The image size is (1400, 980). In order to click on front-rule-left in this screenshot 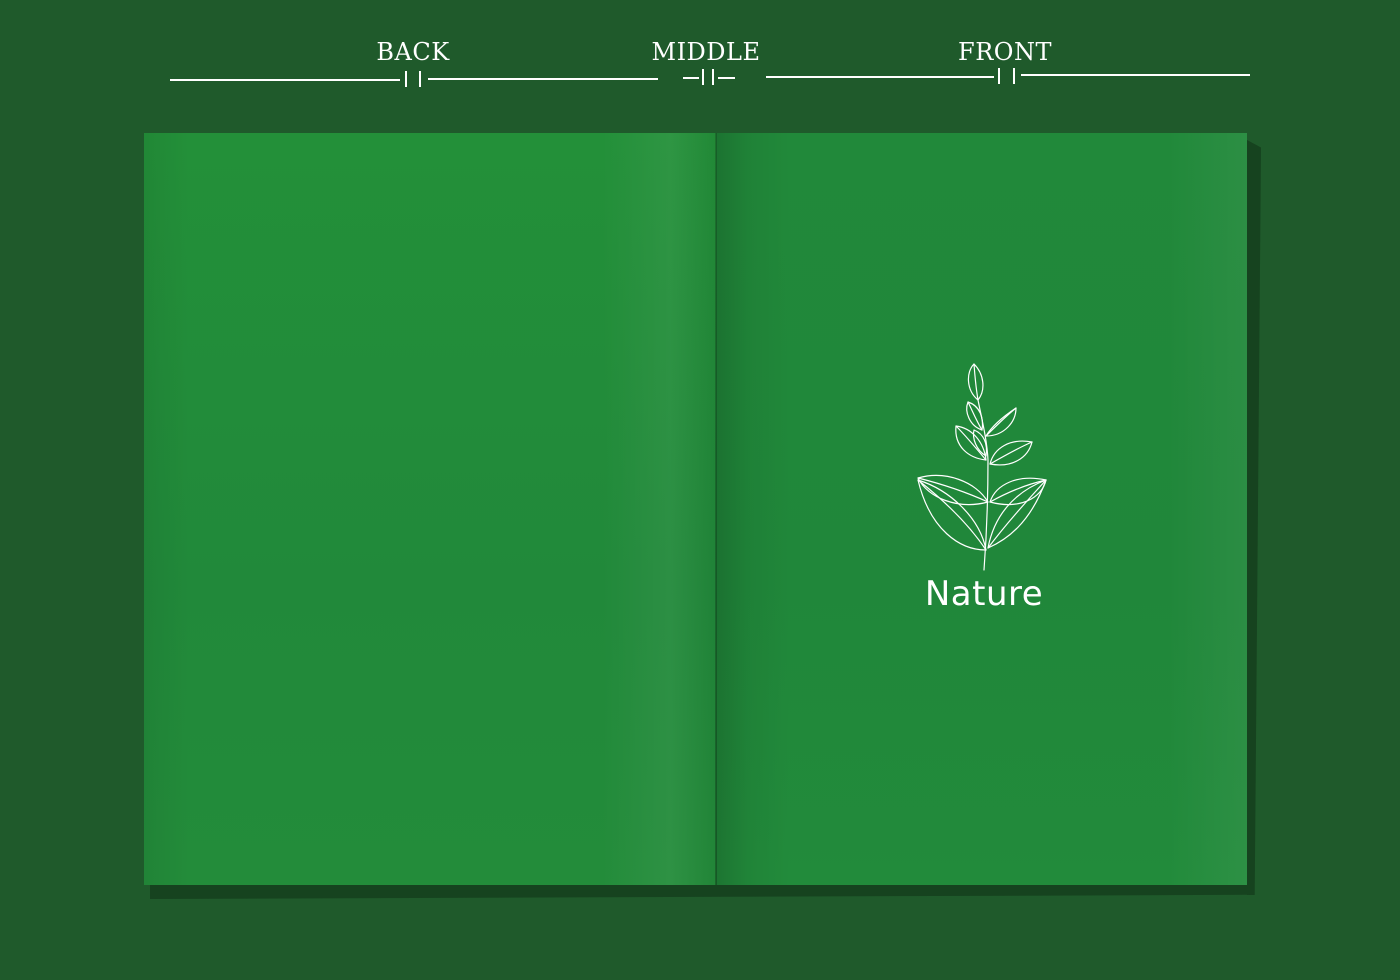, I will do `click(880, 77)`.